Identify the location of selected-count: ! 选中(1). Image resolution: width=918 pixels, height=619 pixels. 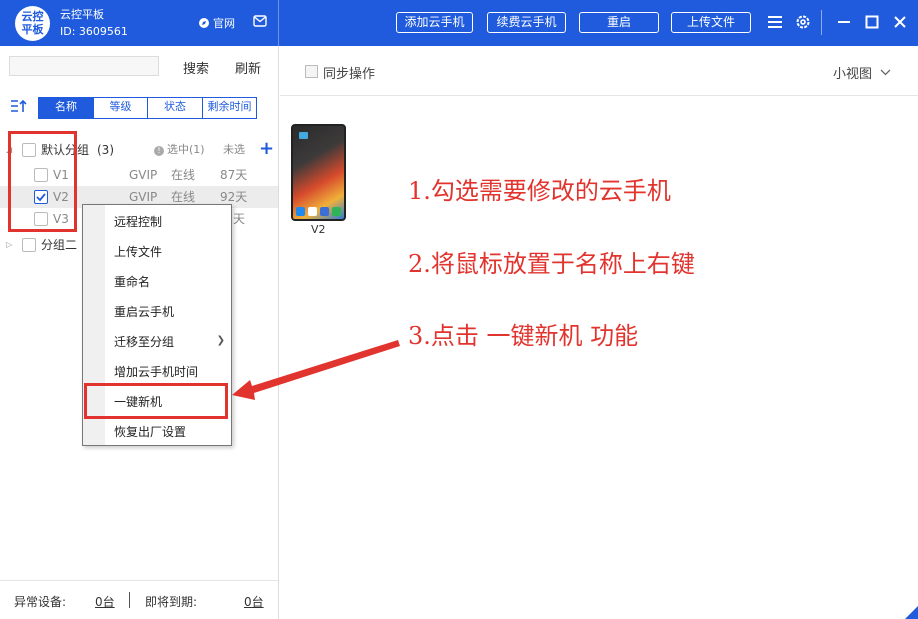
(179, 150).